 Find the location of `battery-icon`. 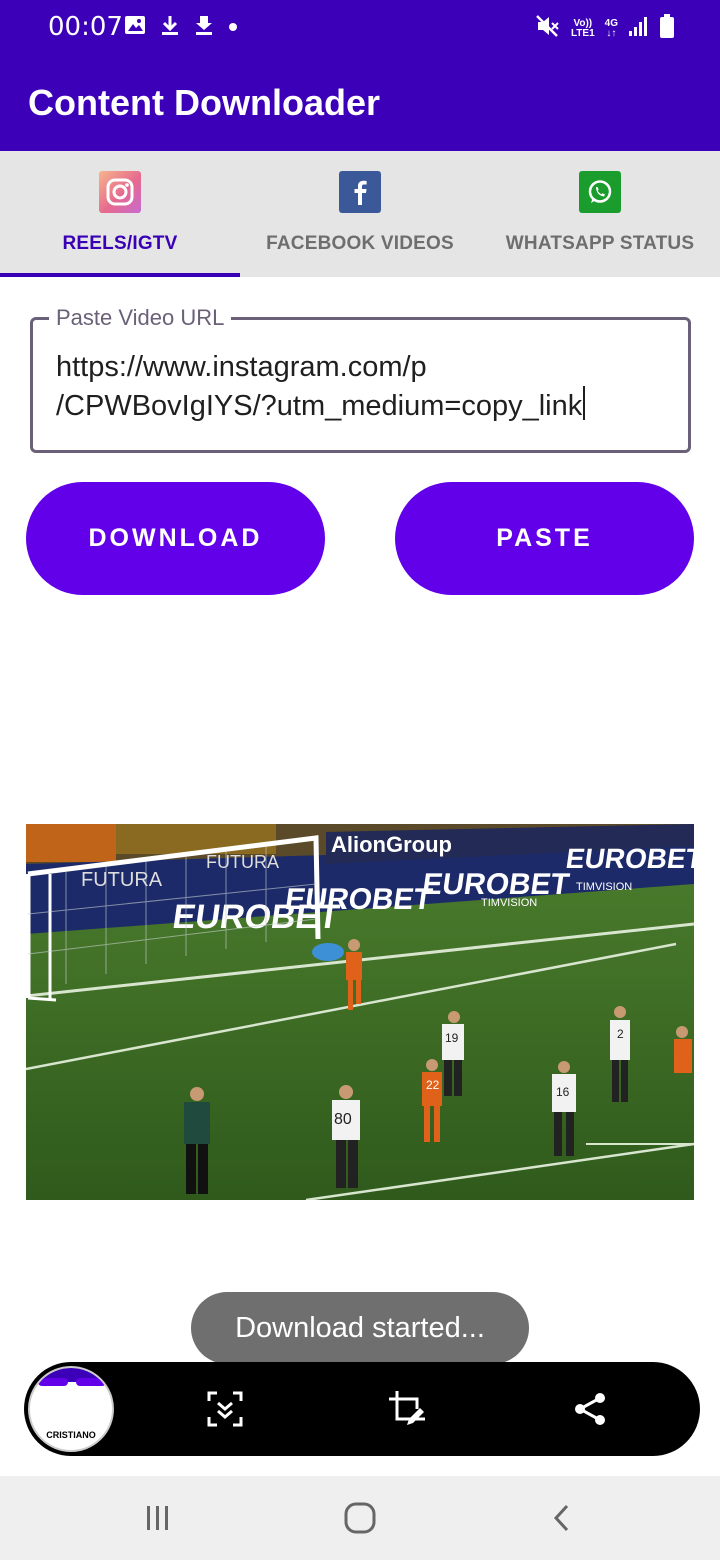

battery-icon is located at coordinates (667, 28).